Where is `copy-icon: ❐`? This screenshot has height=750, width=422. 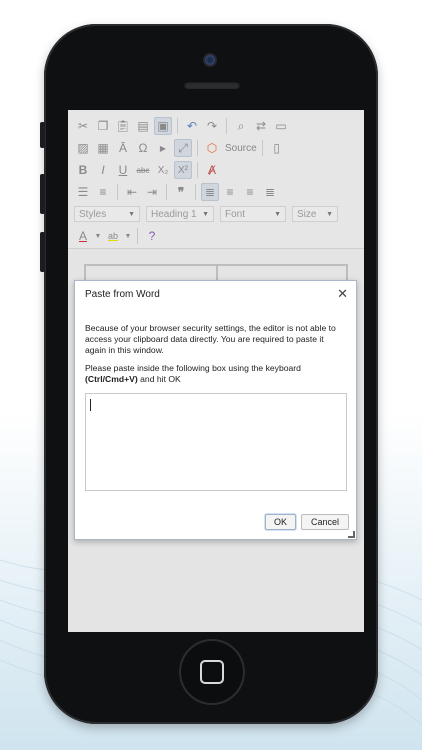
copy-icon: ❐ is located at coordinates (103, 126).